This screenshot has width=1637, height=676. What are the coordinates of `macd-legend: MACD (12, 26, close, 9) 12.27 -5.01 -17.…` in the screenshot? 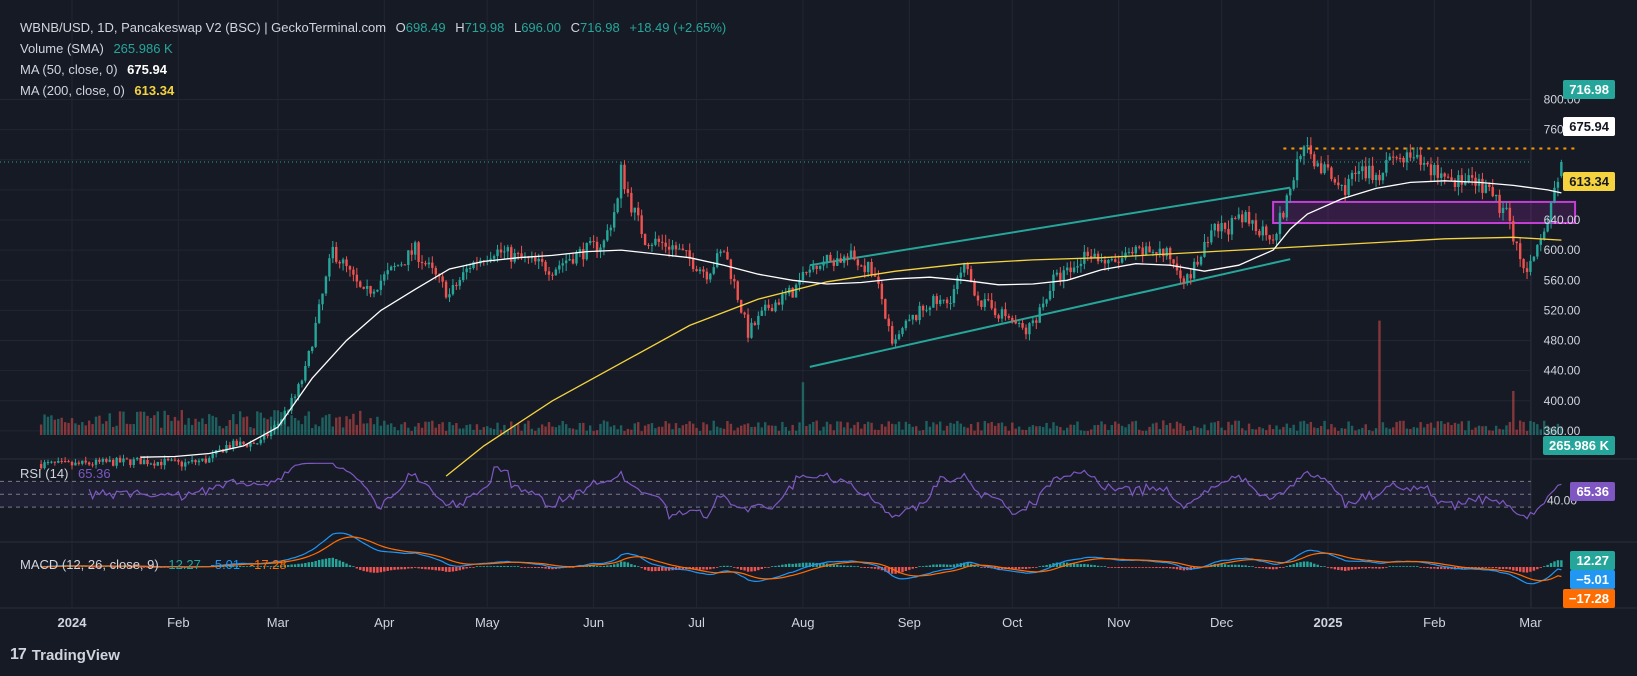 It's located at (156, 564).